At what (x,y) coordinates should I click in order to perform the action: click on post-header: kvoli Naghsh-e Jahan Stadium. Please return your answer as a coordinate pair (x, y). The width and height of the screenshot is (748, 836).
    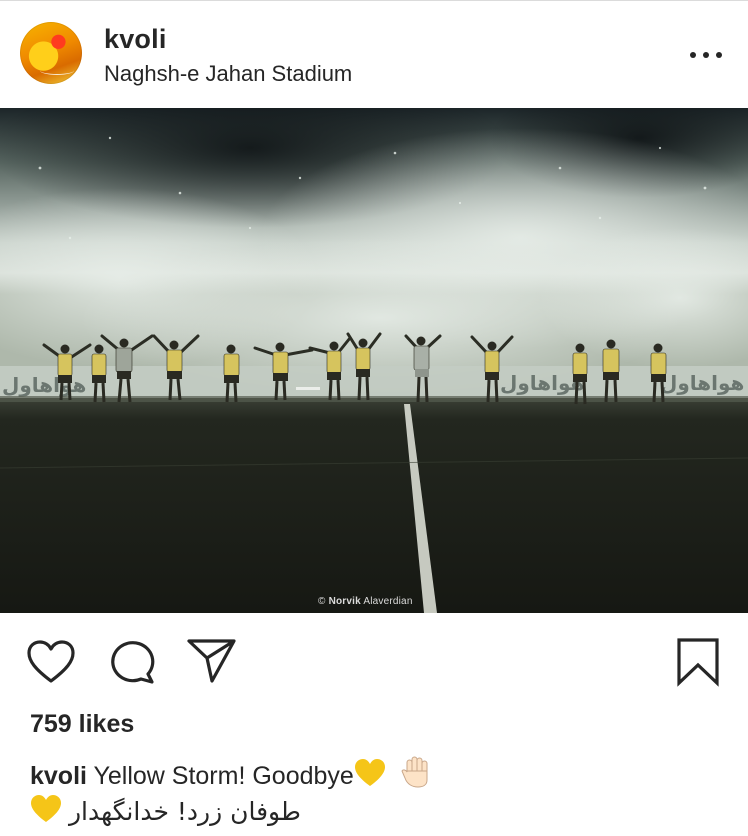
    Looking at the image, I should click on (374, 54).